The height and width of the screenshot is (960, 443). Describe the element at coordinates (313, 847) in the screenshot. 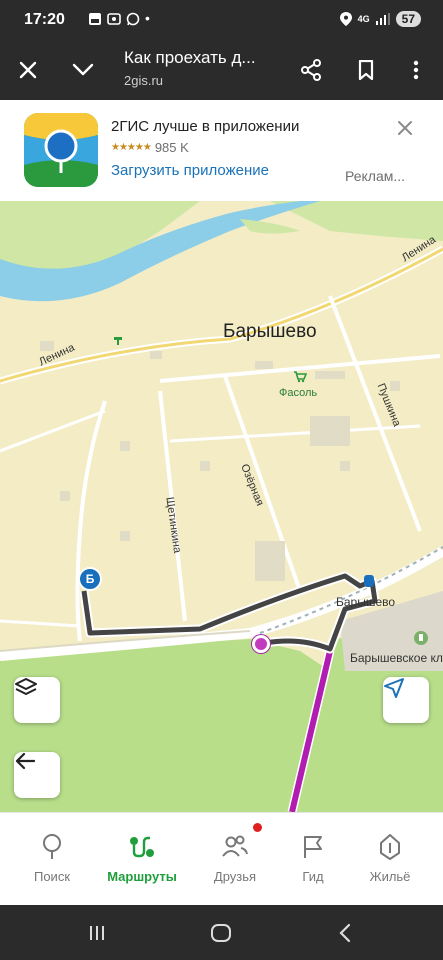

I see `flag-icon` at that location.